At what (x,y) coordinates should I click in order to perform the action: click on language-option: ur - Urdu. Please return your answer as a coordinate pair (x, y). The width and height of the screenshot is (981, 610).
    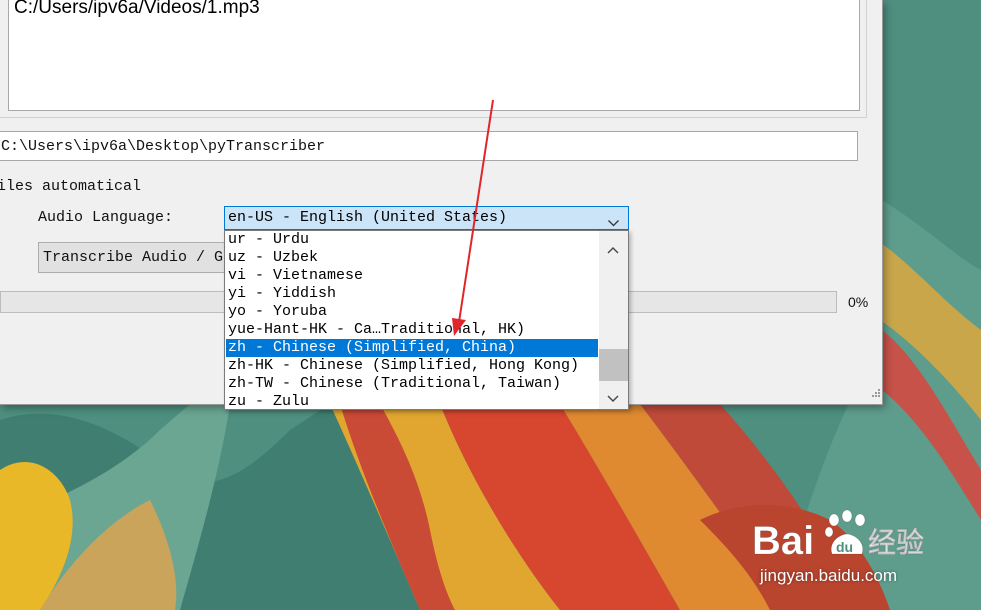
    Looking at the image, I should click on (412, 240).